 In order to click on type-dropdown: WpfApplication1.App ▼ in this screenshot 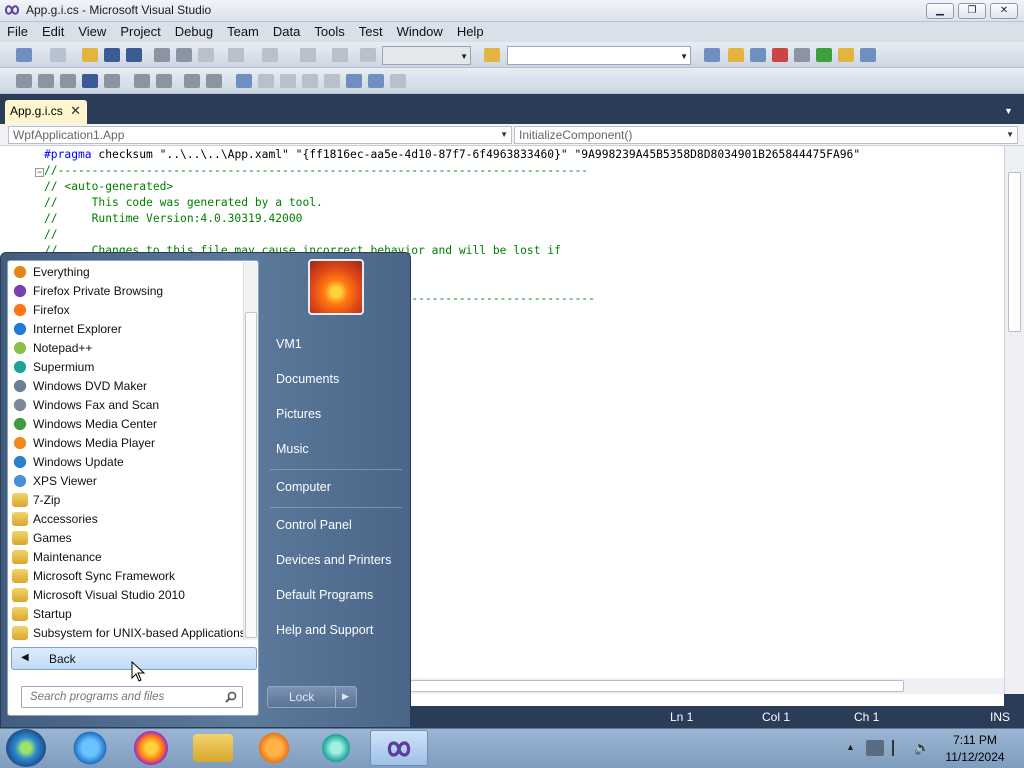, I will do `click(260, 135)`.